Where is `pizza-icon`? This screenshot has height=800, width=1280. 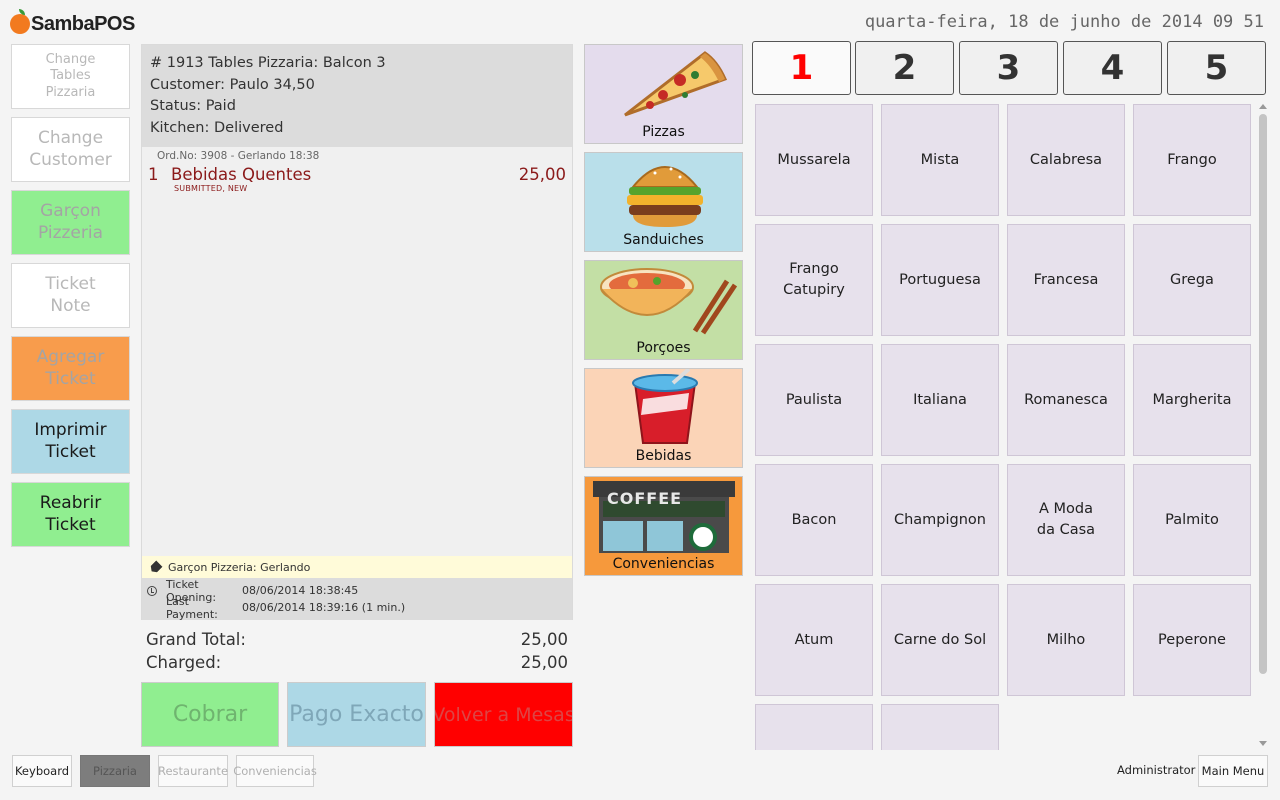
pizza-icon is located at coordinates (676, 84).